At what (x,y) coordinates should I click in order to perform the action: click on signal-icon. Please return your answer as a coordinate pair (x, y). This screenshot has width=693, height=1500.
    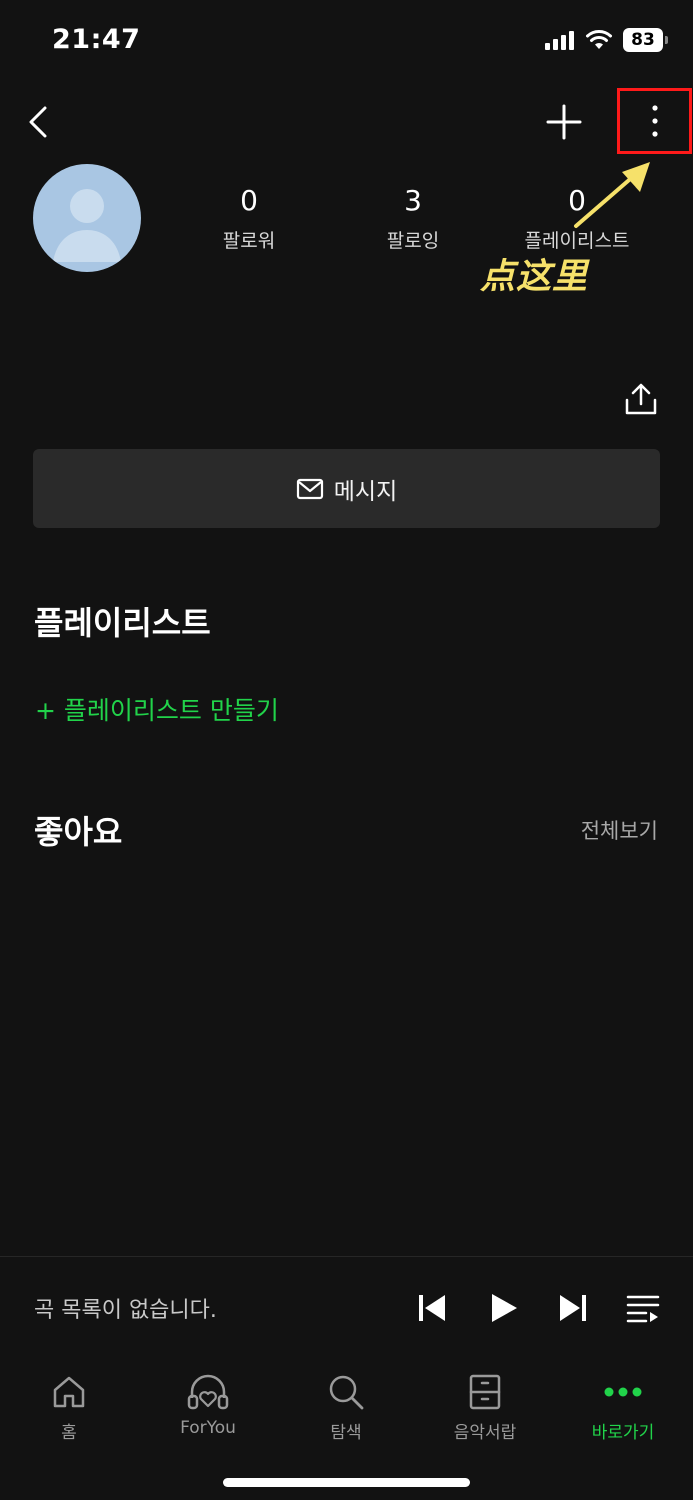
    Looking at the image, I should click on (559, 40).